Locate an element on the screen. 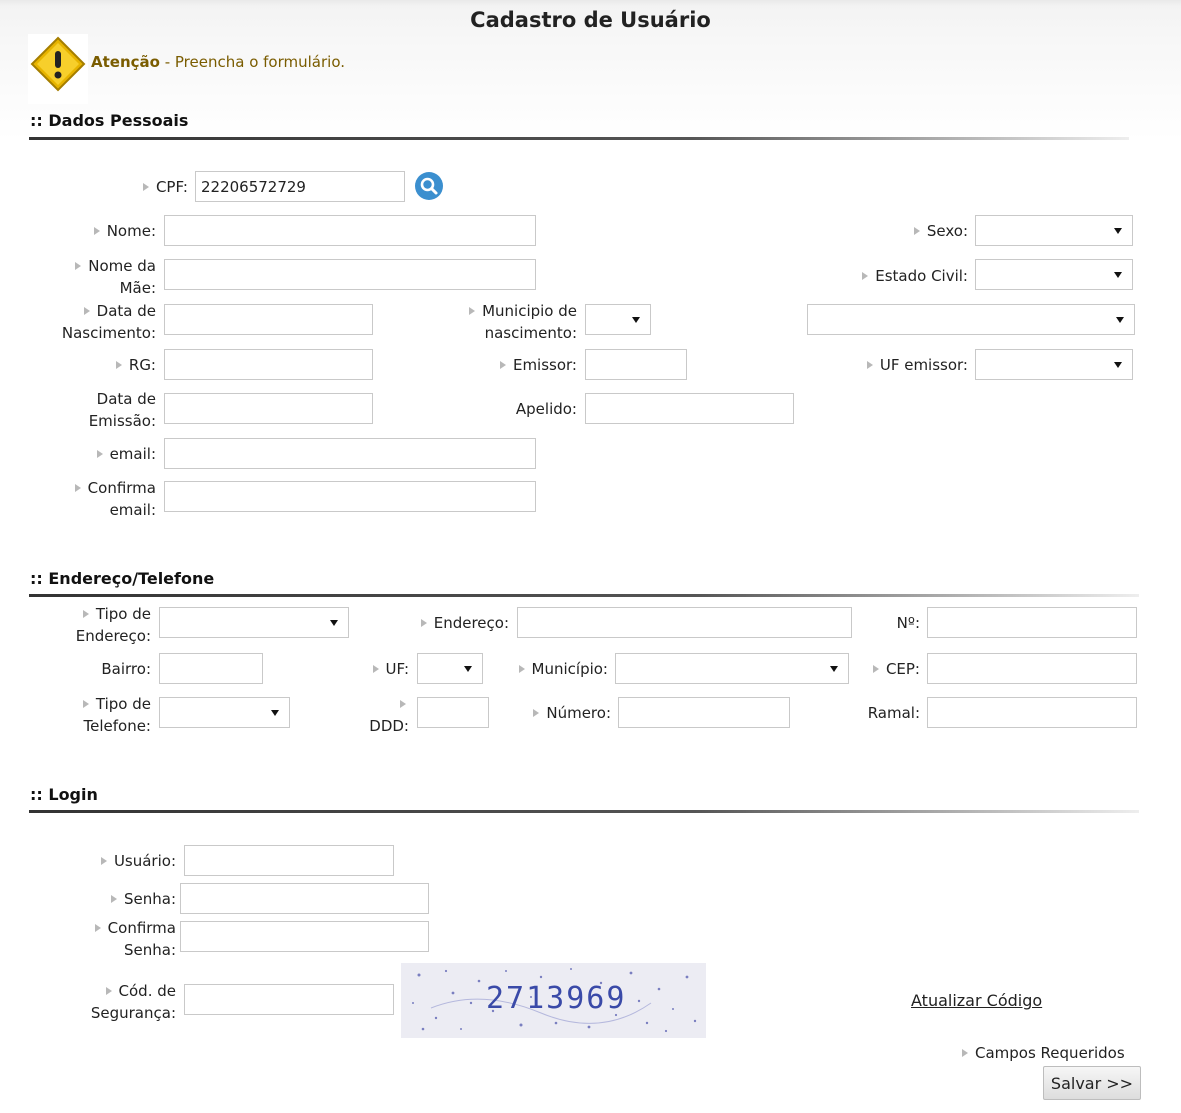 The height and width of the screenshot is (1113, 1181). tipo-telefone-label: Tipo de Telefone: is located at coordinates (116, 715).